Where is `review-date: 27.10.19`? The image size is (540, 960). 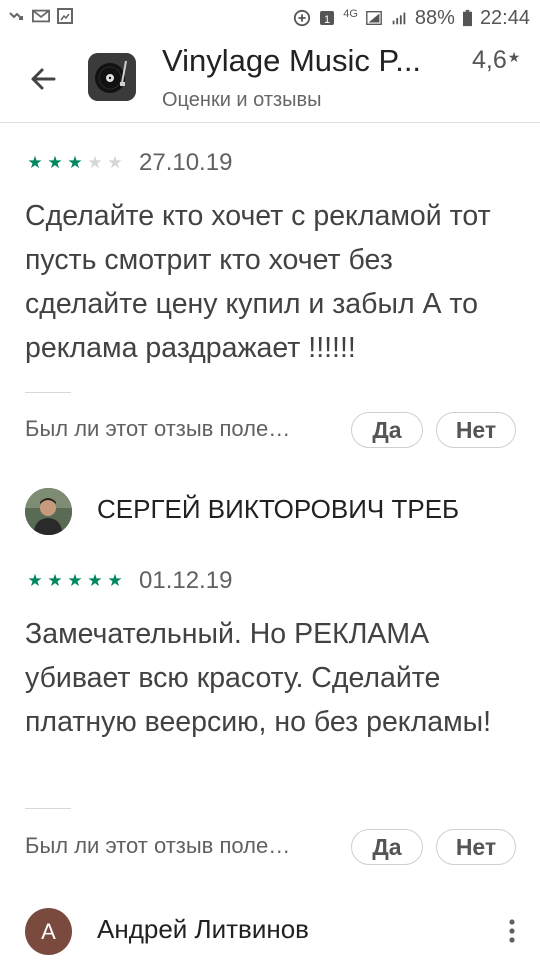
review-date: 27.10.19 is located at coordinates (186, 162).